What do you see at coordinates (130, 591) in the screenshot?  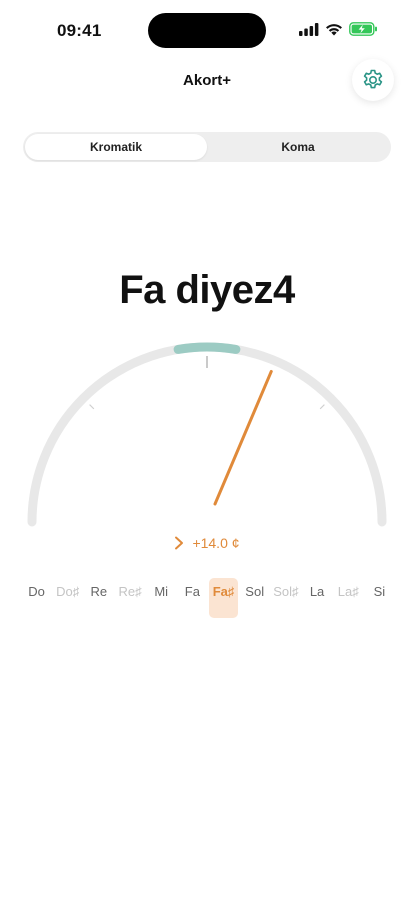 I see `note-cell: Re♯` at bounding box center [130, 591].